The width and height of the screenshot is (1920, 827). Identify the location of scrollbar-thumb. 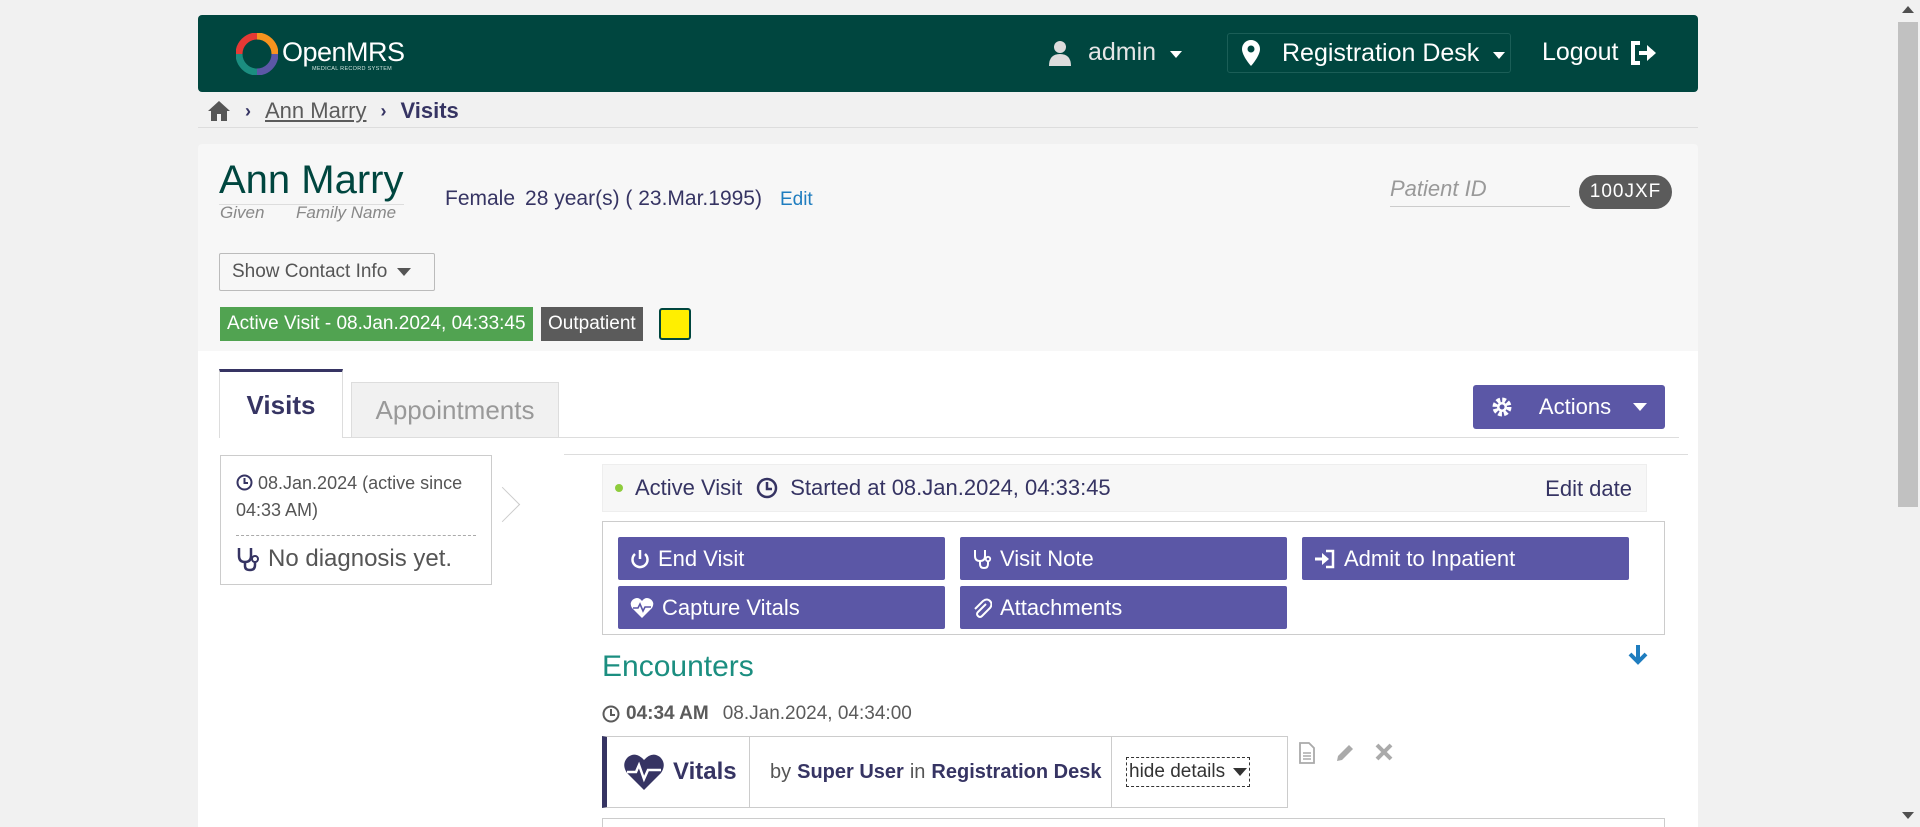
(1908, 264).